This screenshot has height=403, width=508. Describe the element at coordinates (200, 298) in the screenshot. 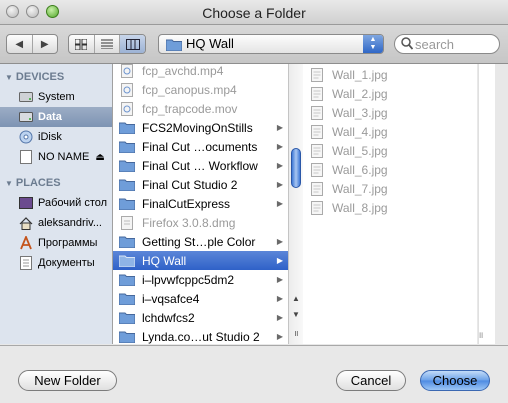

I see `list-item: i–vqsafce4 ▶` at that location.